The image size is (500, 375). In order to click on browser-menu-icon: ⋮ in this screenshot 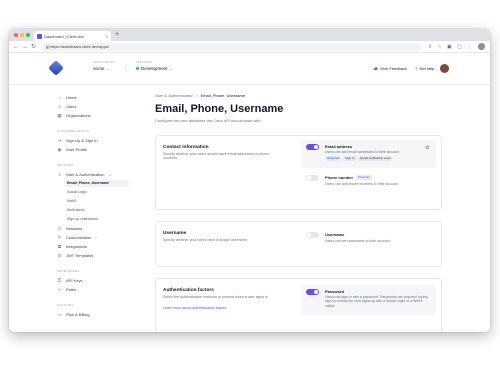, I will do `click(469, 47)`.